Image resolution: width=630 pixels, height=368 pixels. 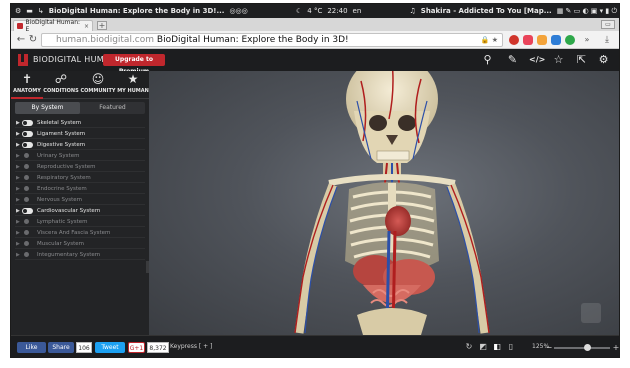 What do you see at coordinates (20, 26) in the screenshot?
I see `favicon-icon` at bounding box center [20, 26].